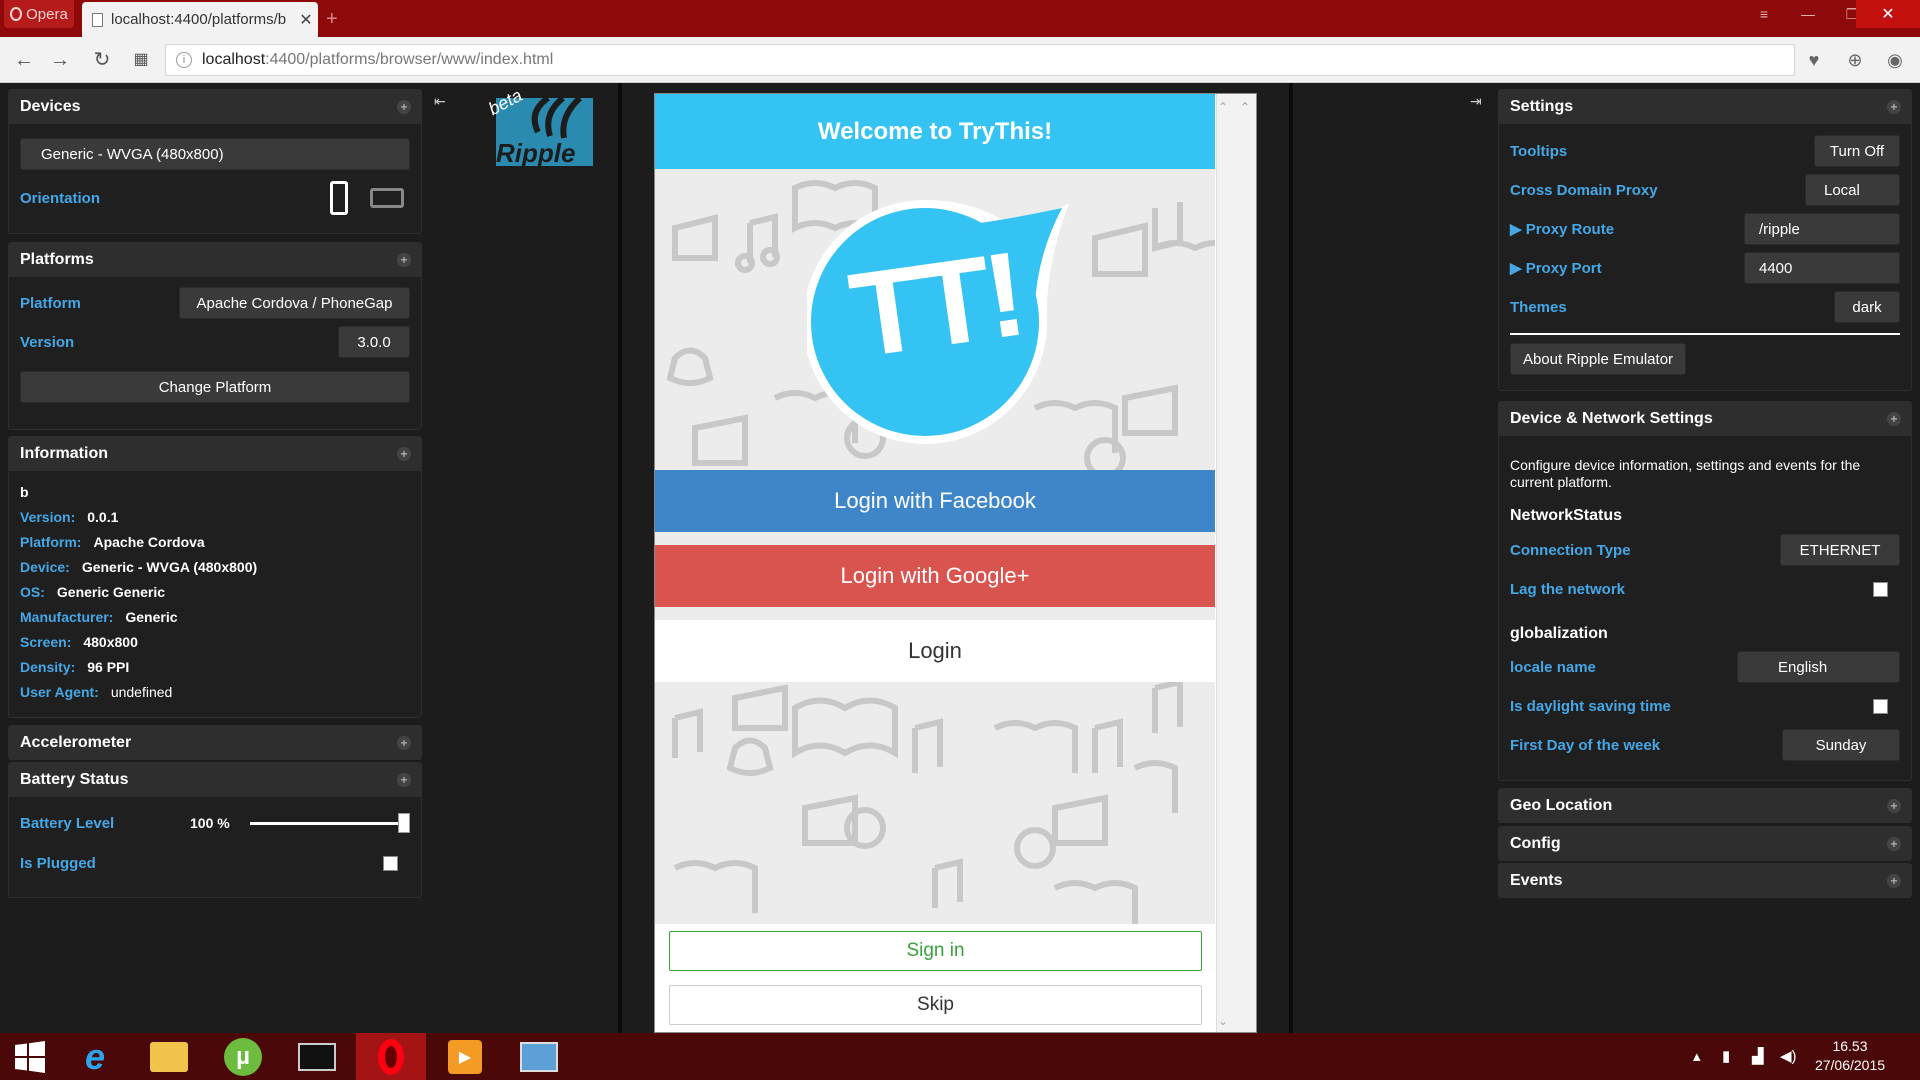 The image size is (1920, 1080). What do you see at coordinates (390, 863) in the screenshot?
I see `plugged-checkbox` at bounding box center [390, 863].